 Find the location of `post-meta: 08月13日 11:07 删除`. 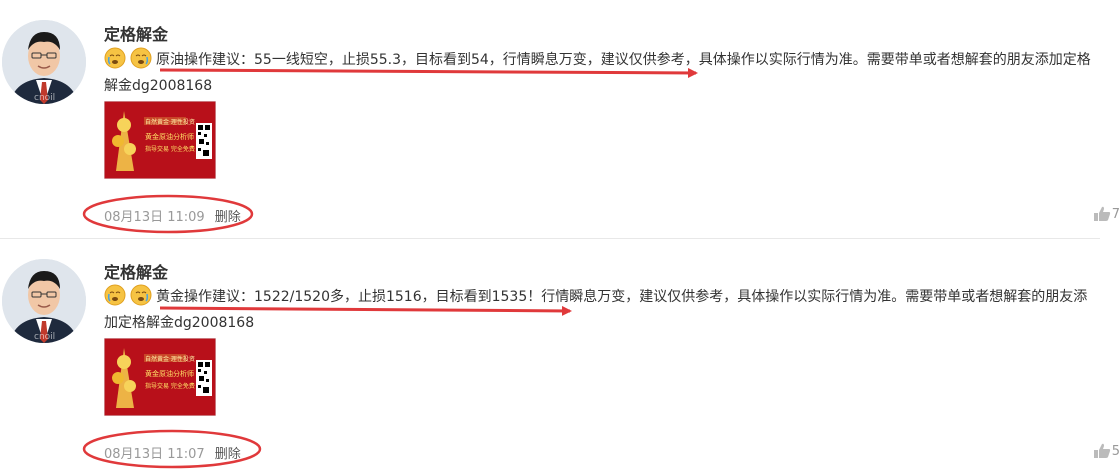

post-meta: 08月13日 11:07 删除 is located at coordinates (172, 452).